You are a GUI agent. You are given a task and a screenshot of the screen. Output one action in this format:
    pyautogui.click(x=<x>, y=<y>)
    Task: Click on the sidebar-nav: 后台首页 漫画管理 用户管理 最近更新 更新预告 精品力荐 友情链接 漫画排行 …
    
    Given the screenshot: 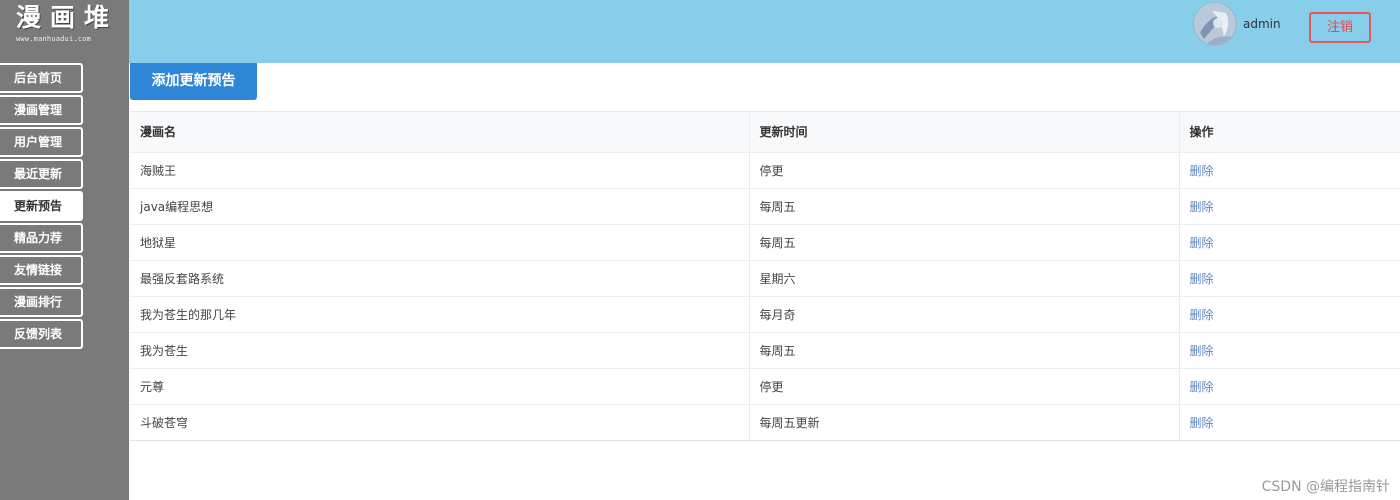 What is the action you would take?
    pyautogui.click(x=64, y=207)
    